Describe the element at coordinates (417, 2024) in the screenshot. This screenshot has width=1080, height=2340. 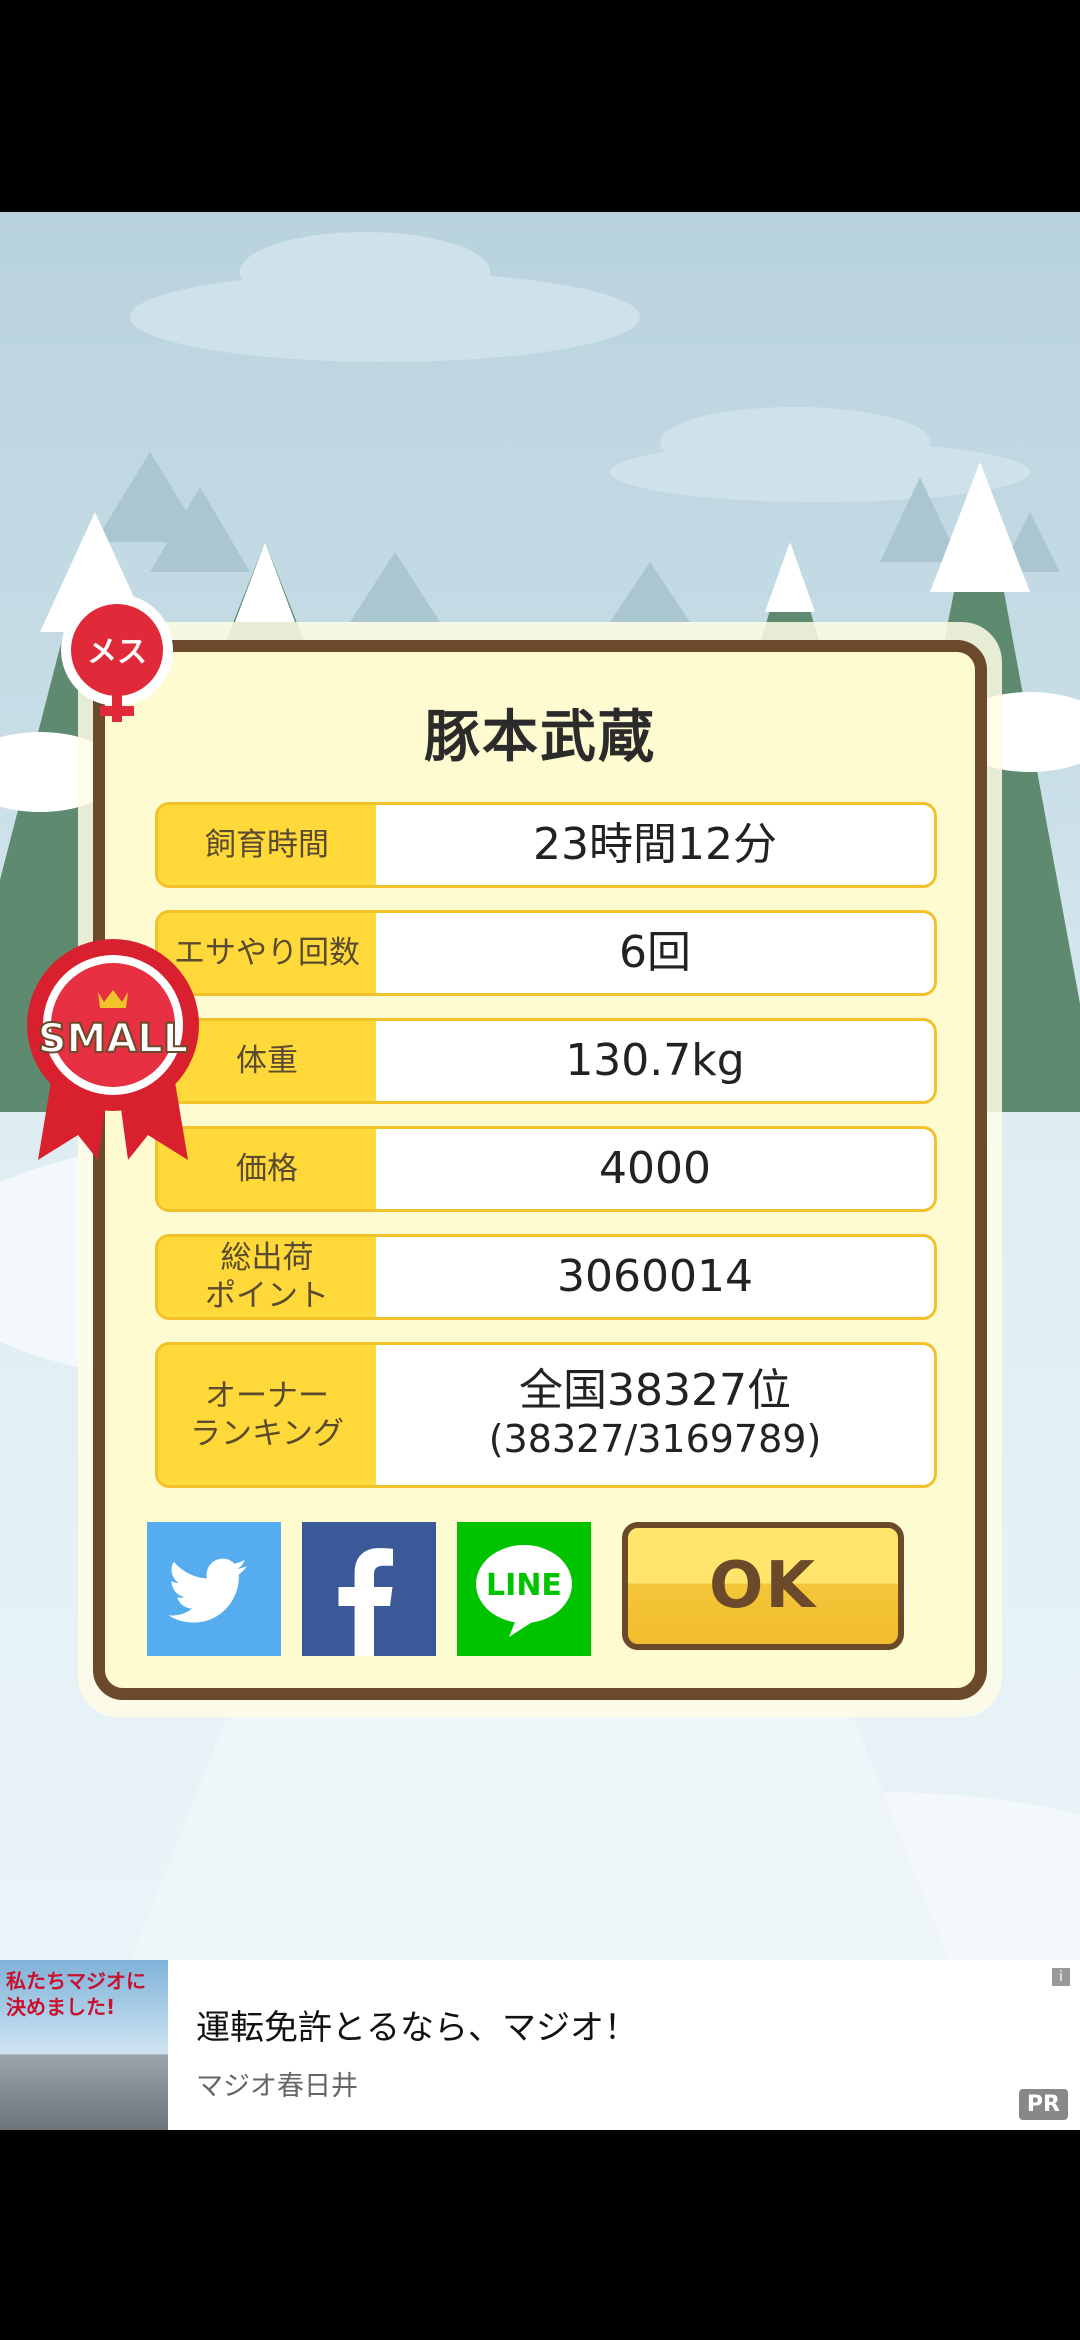
I see `ad-title: 運転免許とるなら、マジオ！` at that location.